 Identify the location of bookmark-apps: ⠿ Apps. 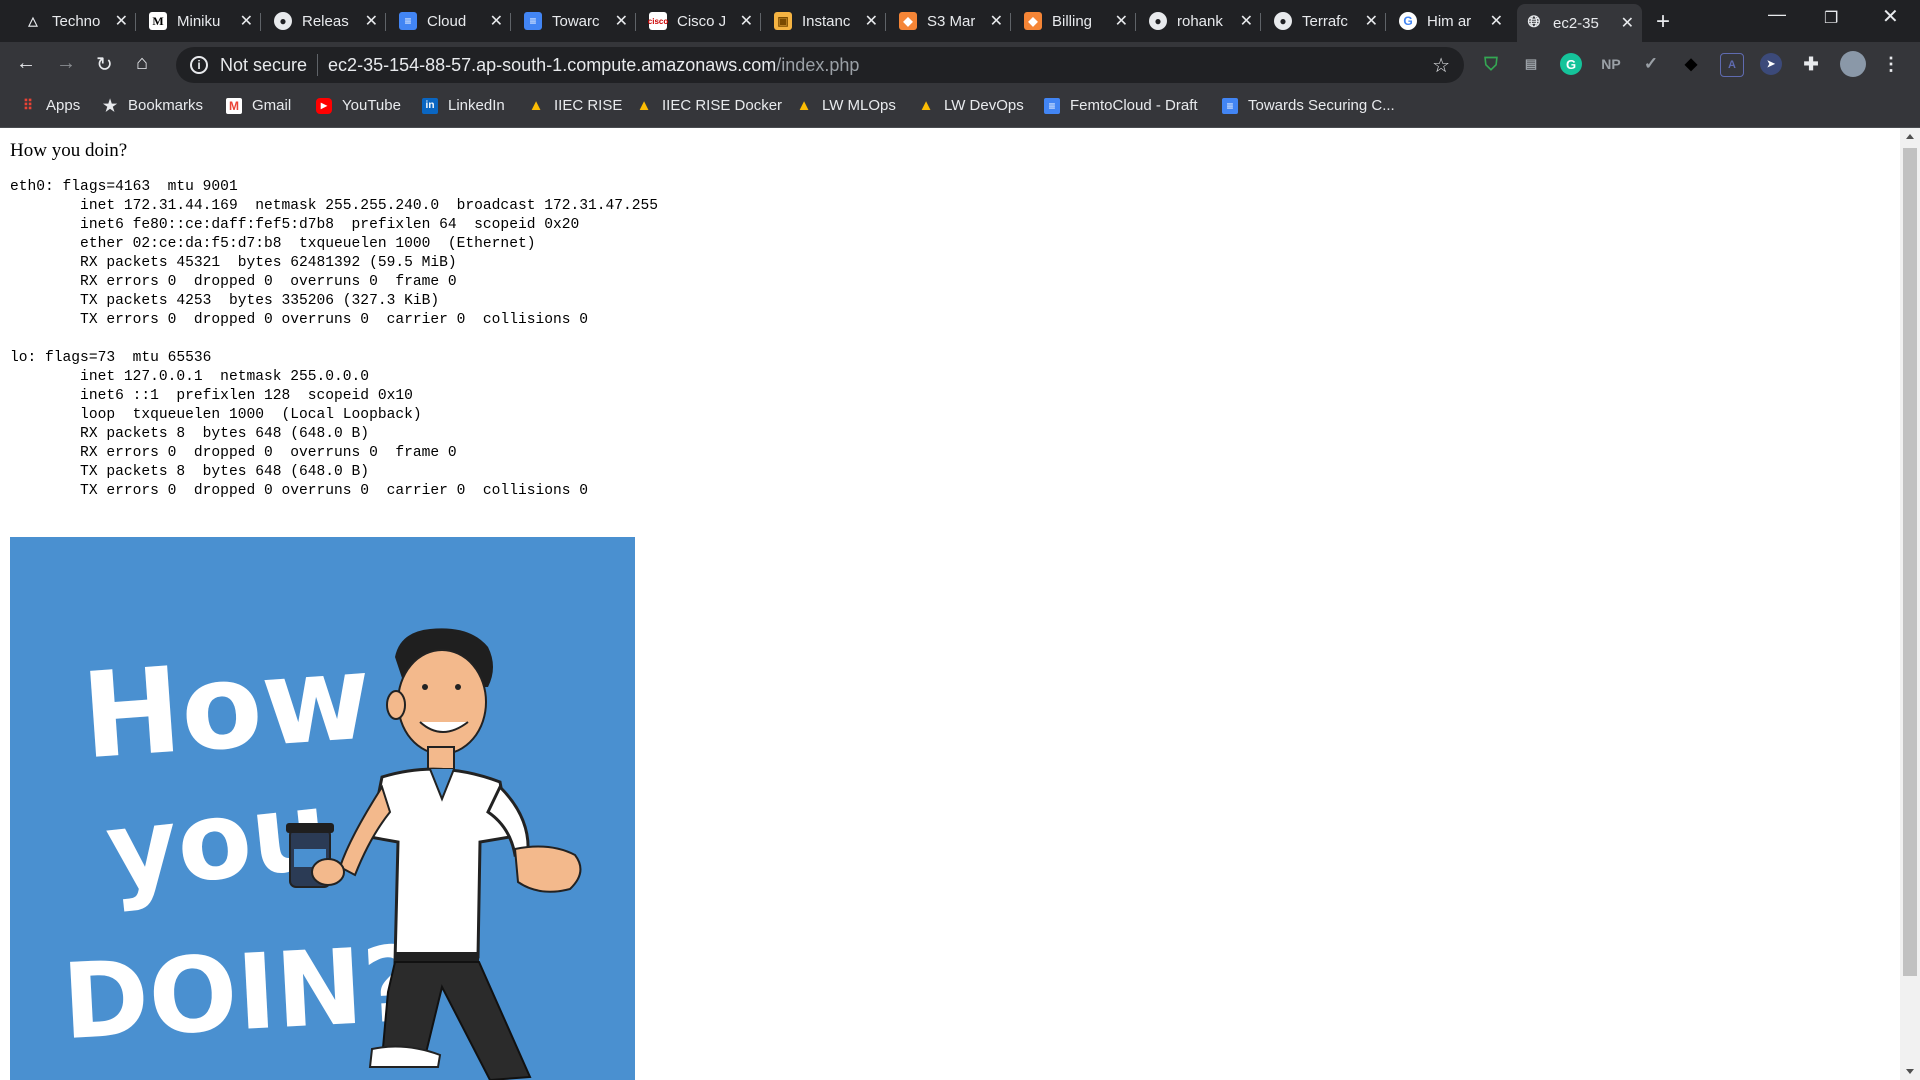
(50, 105).